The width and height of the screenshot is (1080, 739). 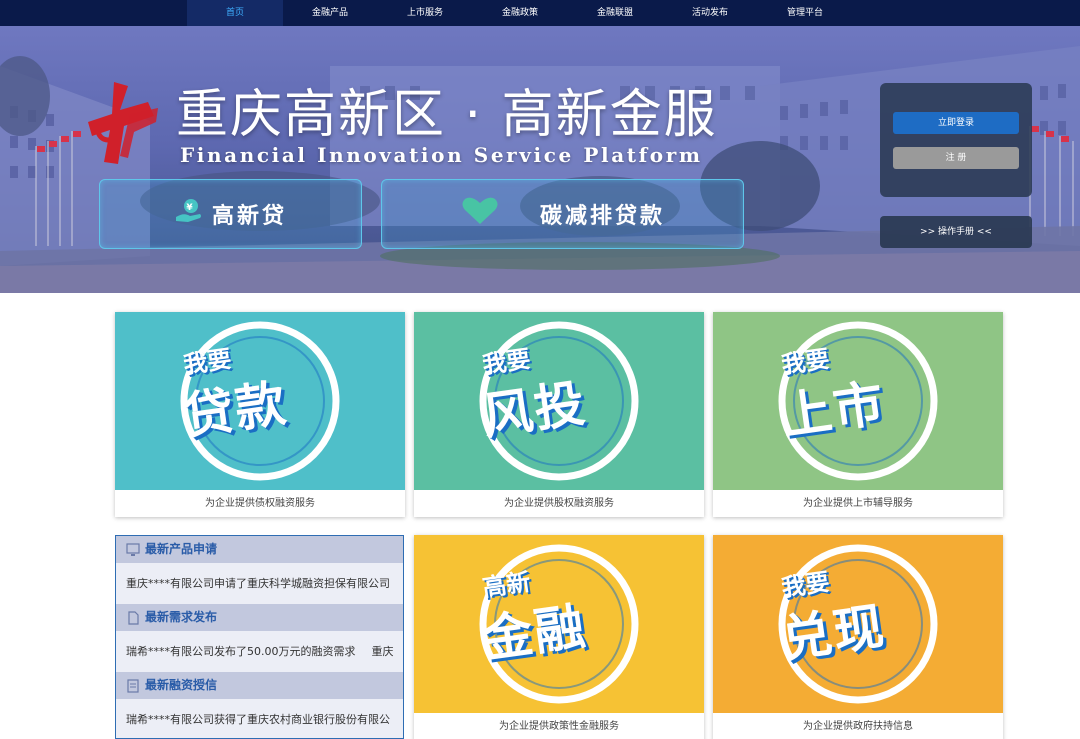 I want to click on news-row-demands: 瑞希****有限公司发布了50.00万元的融资需求 重庆, so click(x=259, y=651).